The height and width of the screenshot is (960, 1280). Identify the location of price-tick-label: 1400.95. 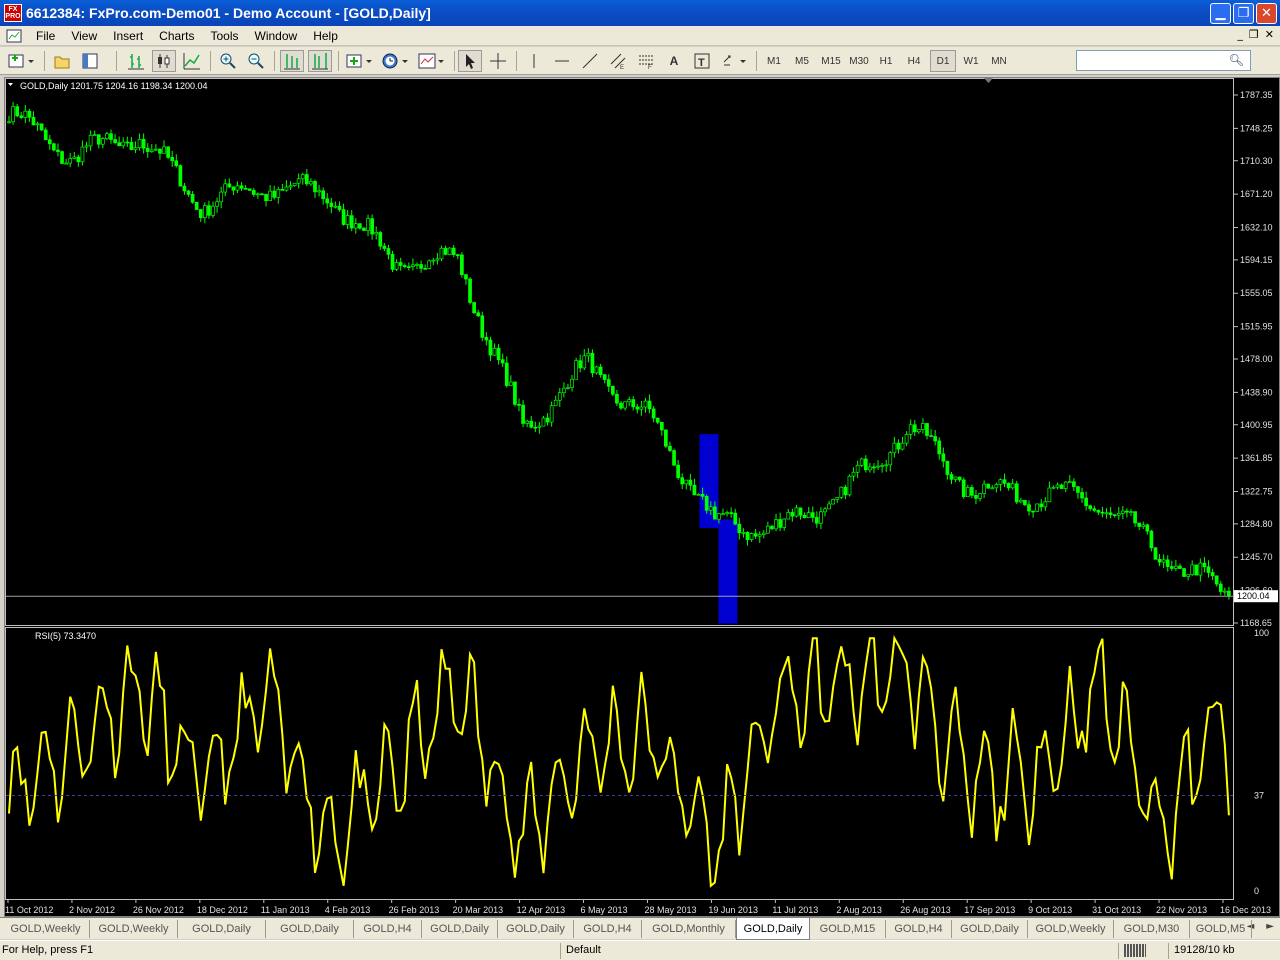
(1256, 425).